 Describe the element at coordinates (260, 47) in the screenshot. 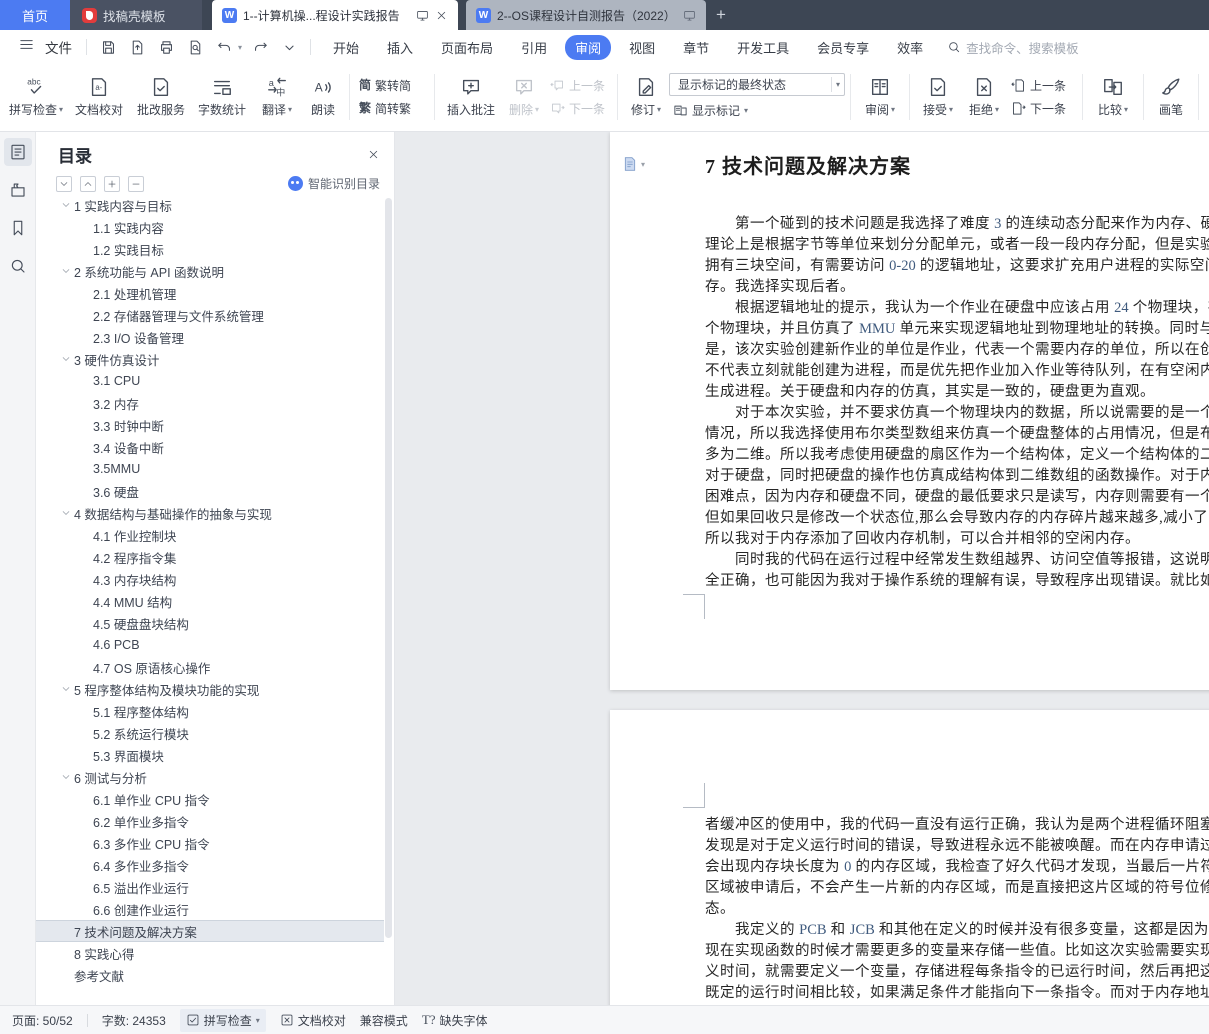

I see `redo-button` at that location.